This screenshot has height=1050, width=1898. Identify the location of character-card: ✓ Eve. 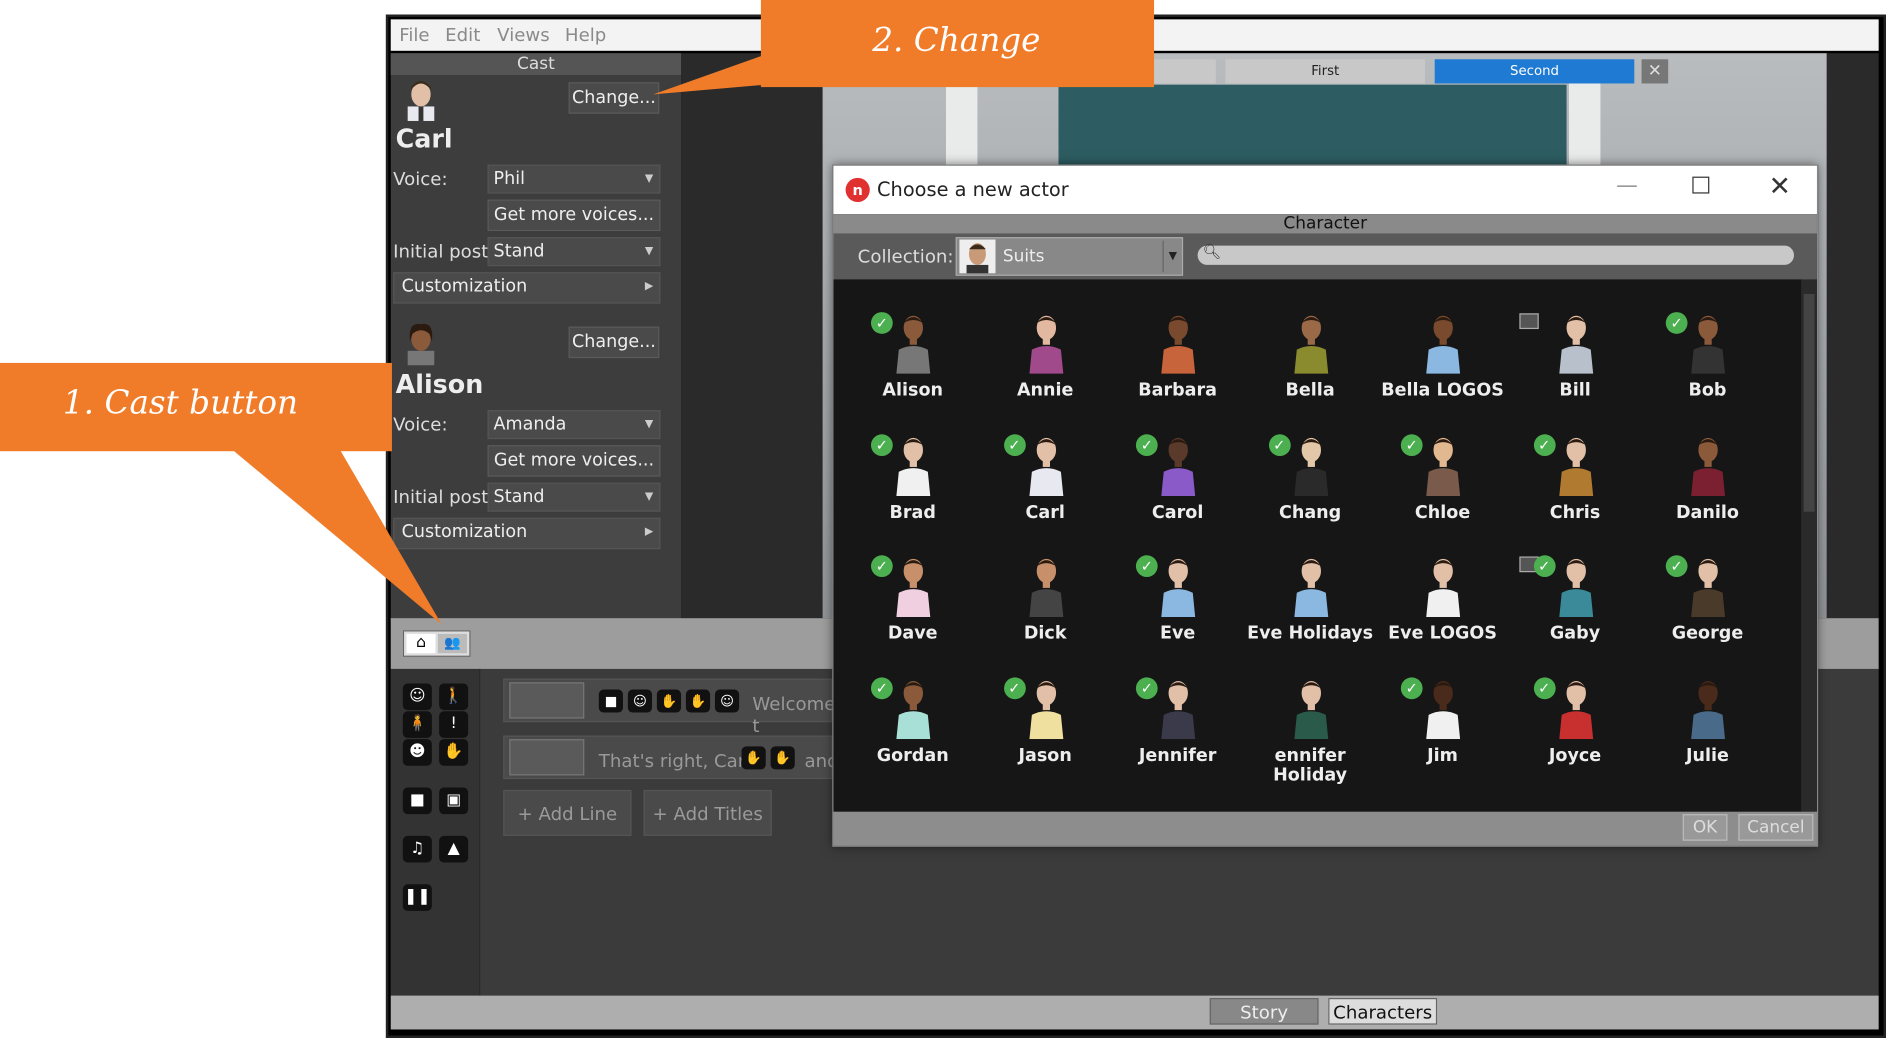
(1178, 583).